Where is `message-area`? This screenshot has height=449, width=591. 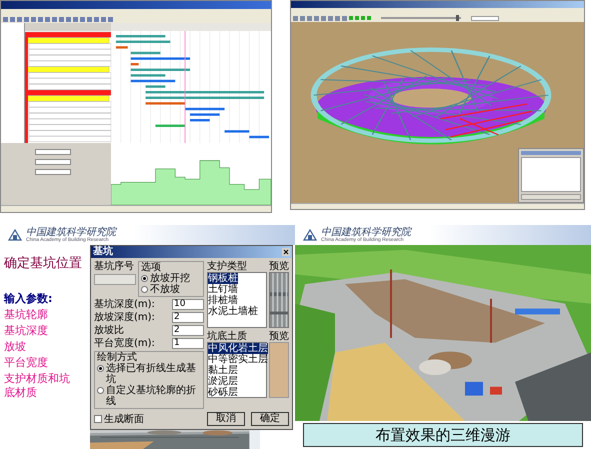 message-area is located at coordinates (551, 174).